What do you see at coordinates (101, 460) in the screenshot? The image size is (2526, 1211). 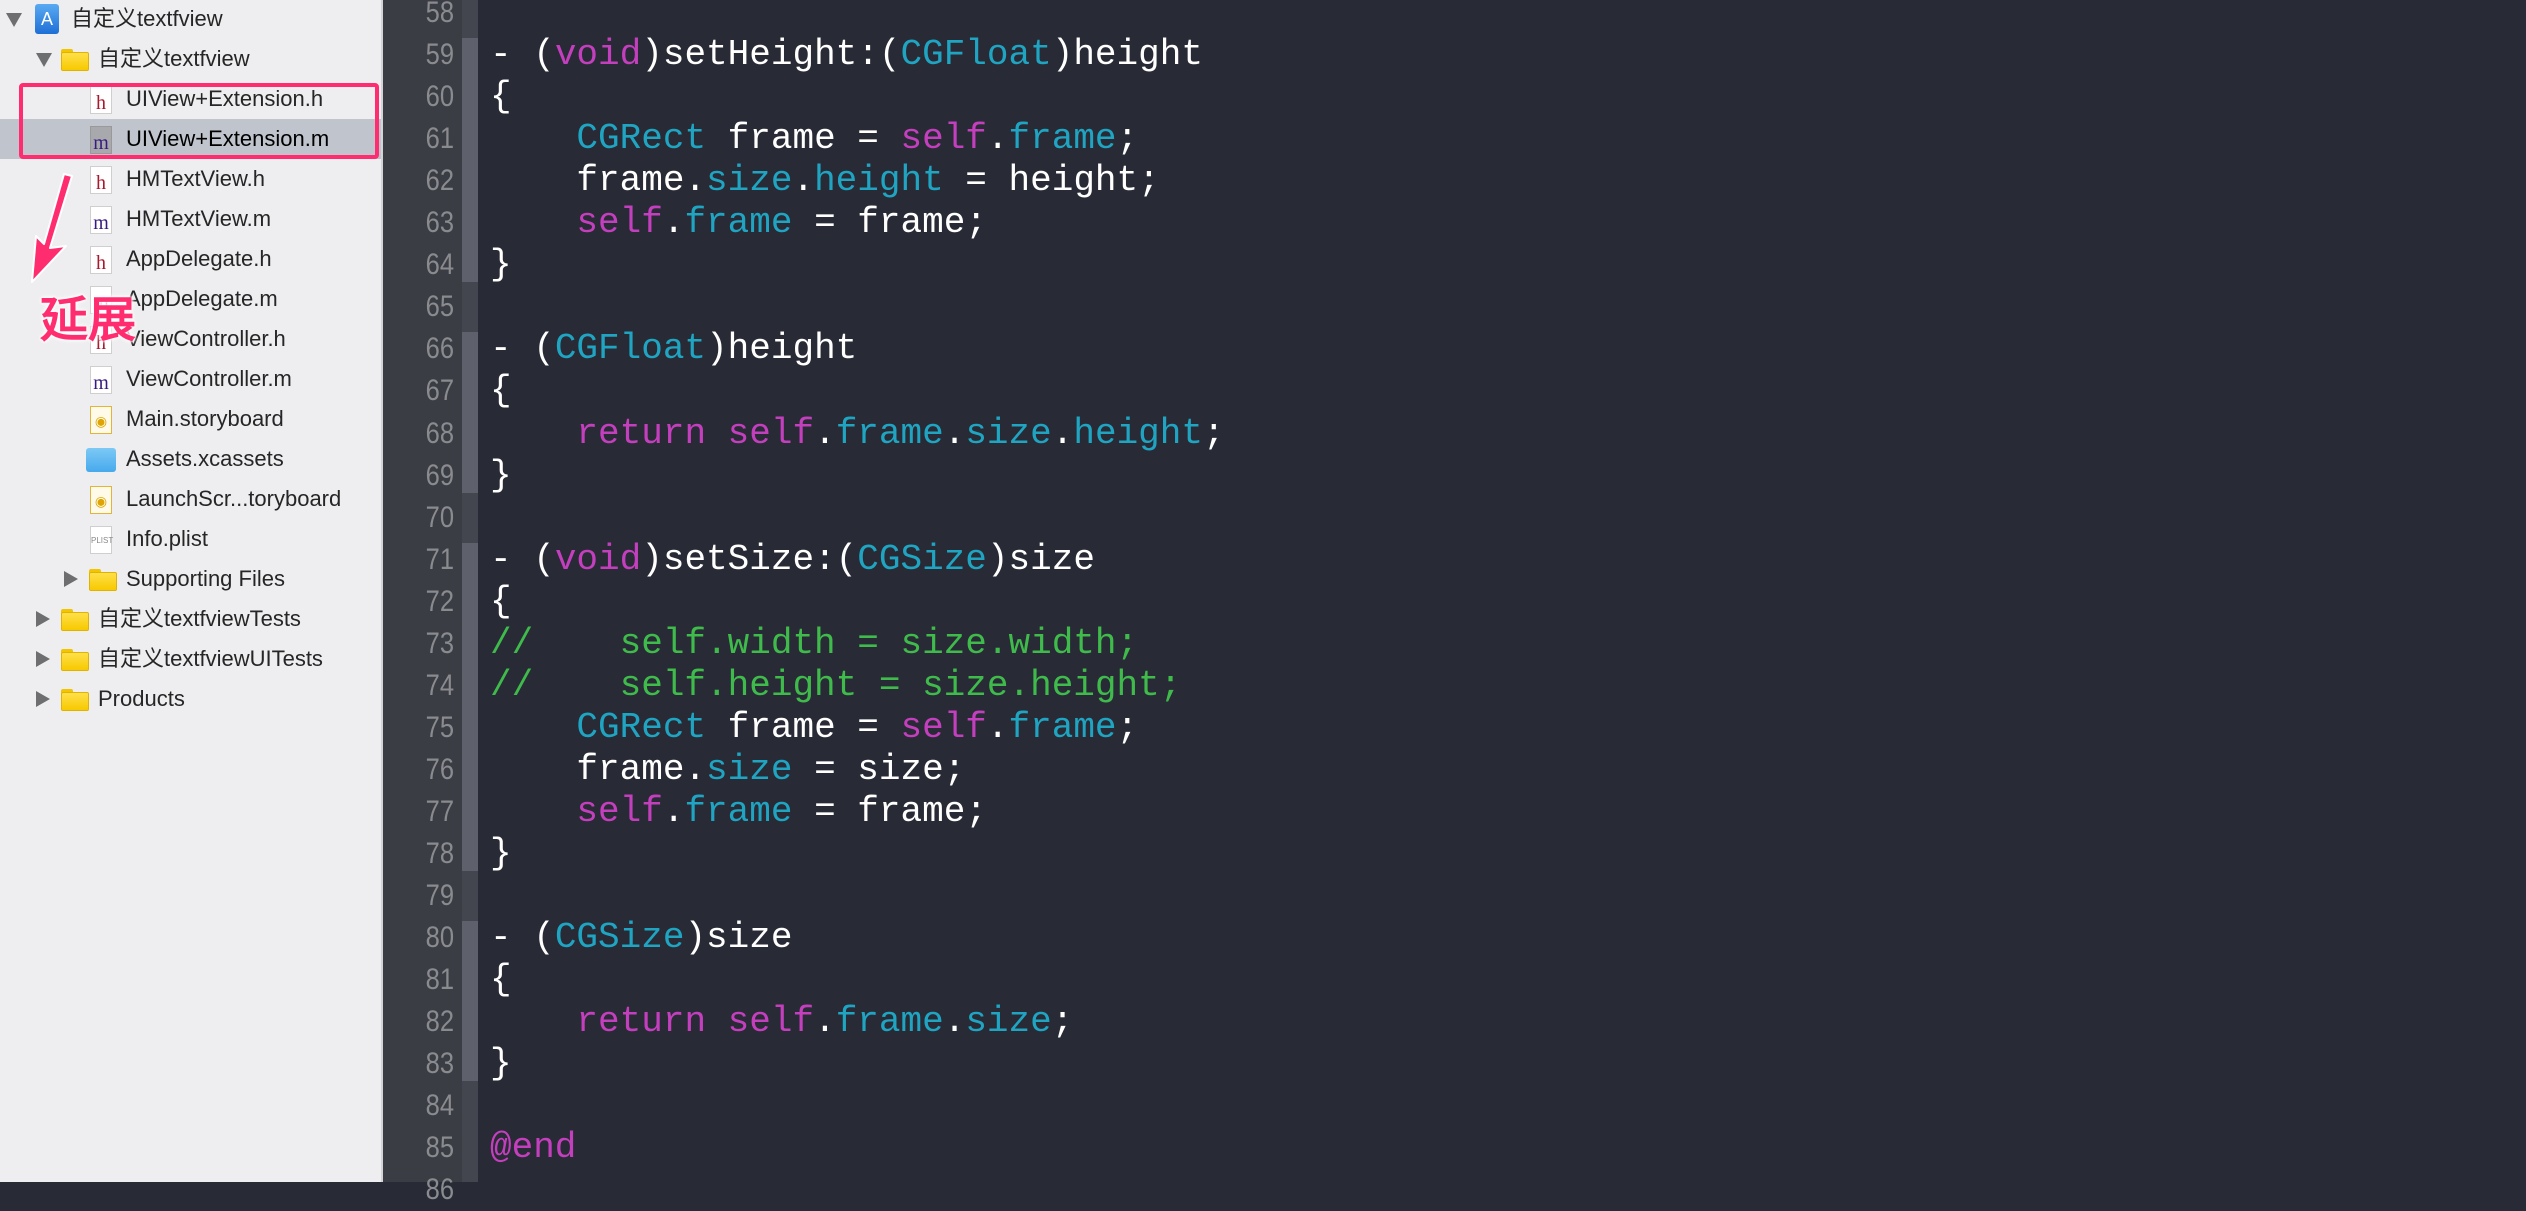 I see `asset-catalog-icon` at bounding box center [101, 460].